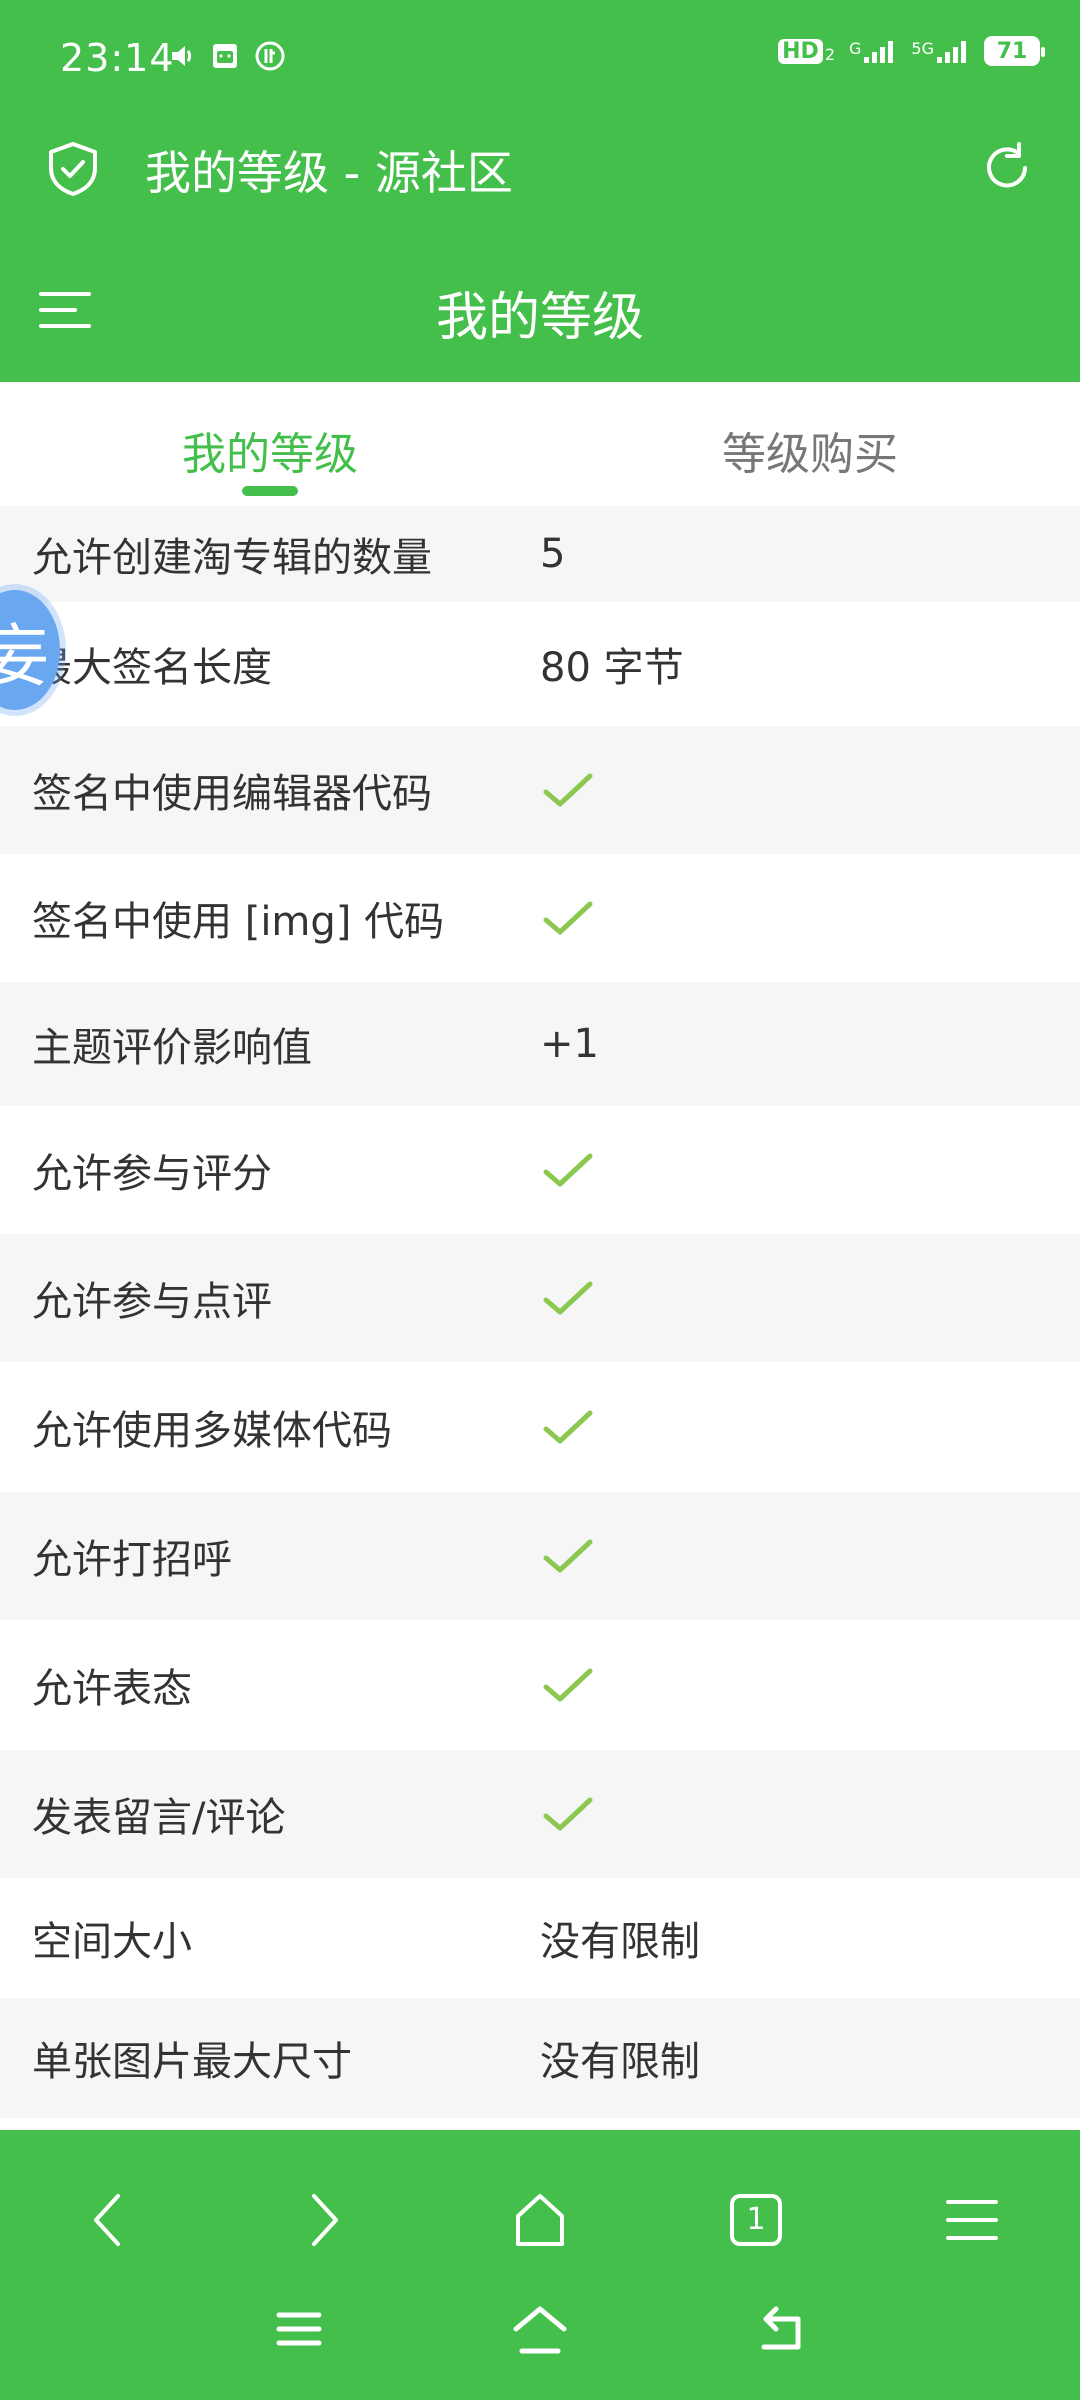  Describe the element at coordinates (972, 2222) in the screenshot. I see `hamburger-menu-icon` at that location.